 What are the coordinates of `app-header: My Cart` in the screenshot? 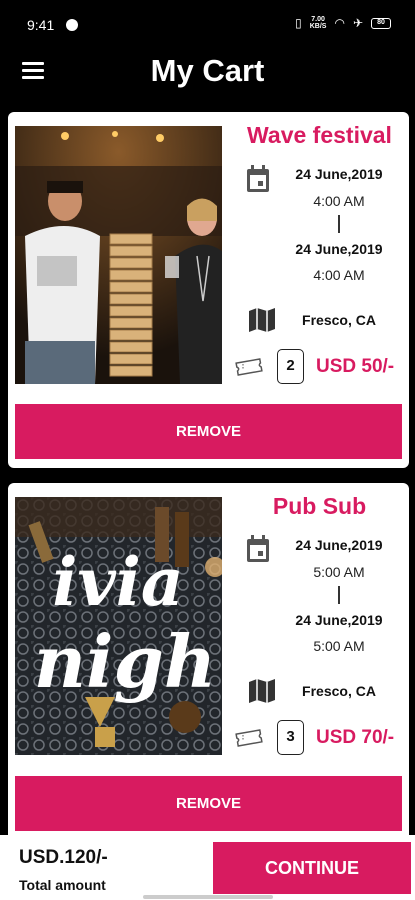 It's located at (207, 77).